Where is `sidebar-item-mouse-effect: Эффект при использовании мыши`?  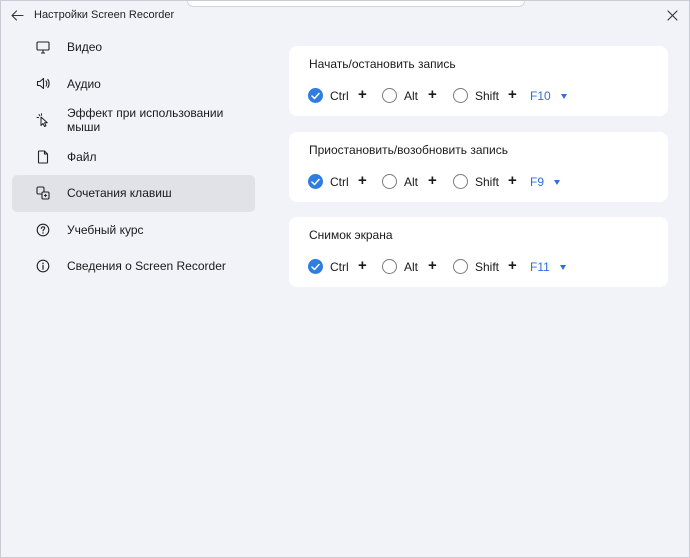 sidebar-item-mouse-effect: Эффект при использовании мыши is located at coordinates (133, 120).